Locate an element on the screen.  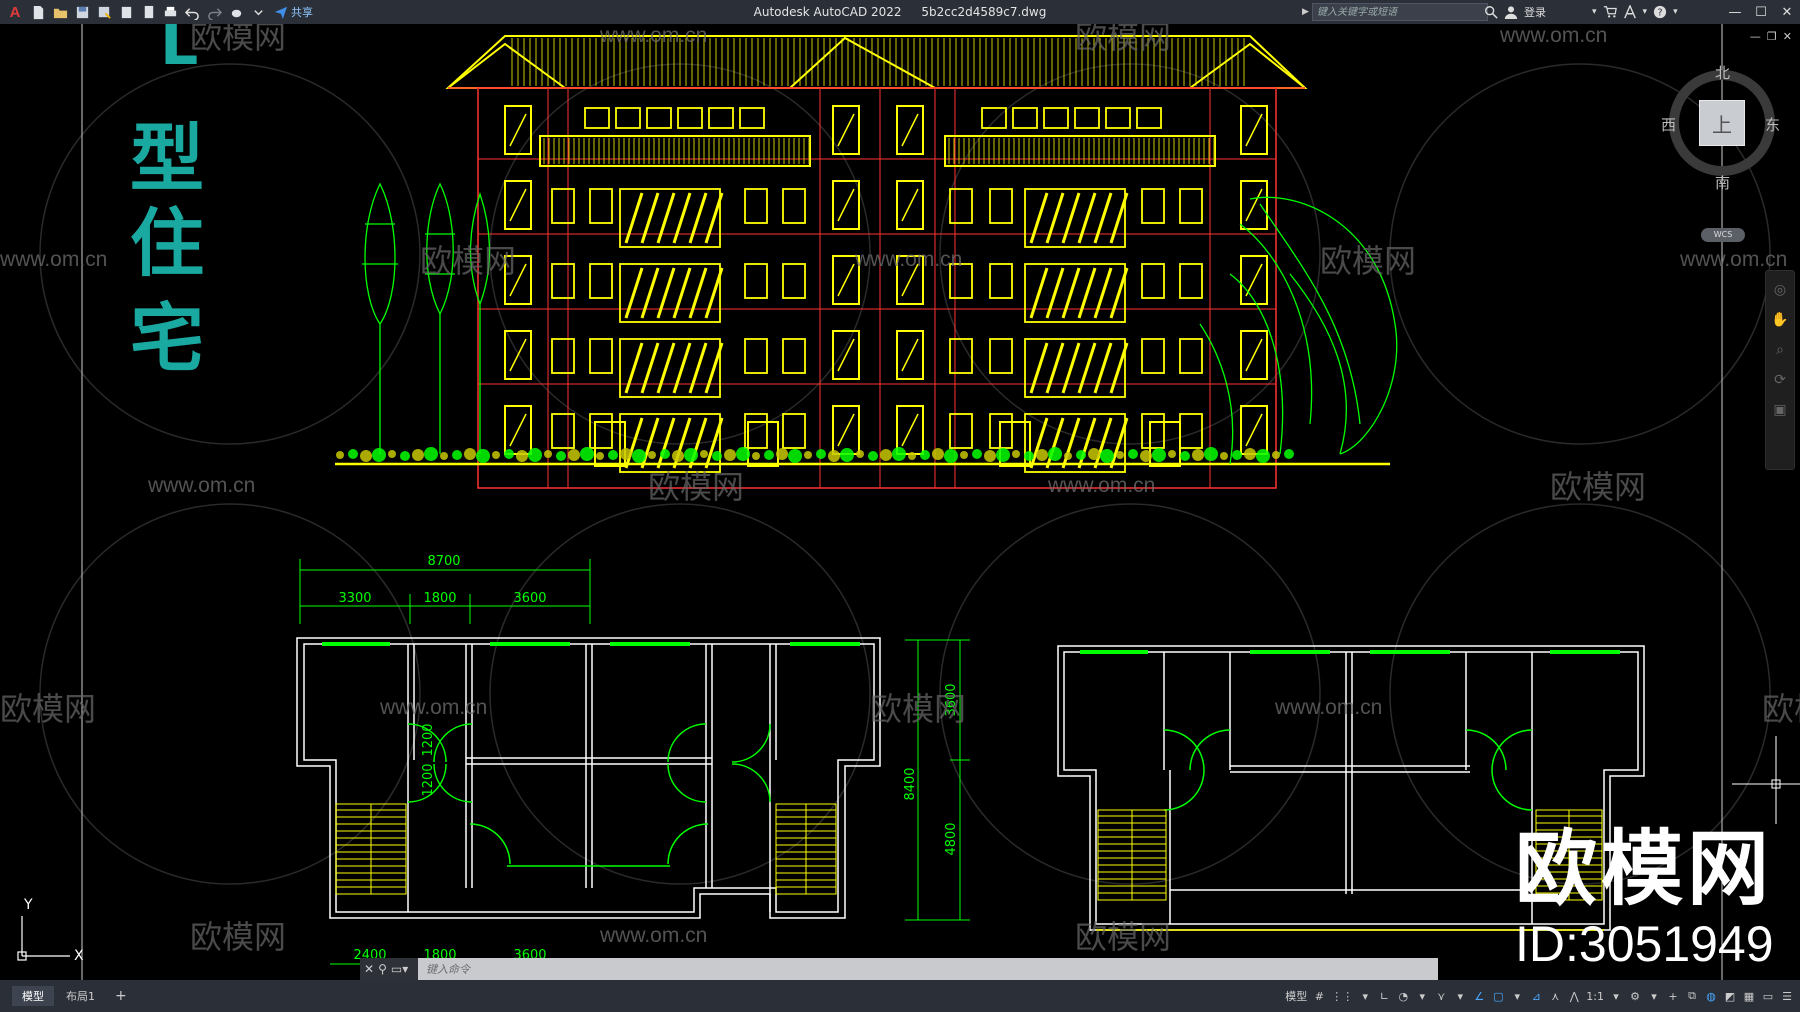
tab-layout1: 布局1 is located at coordinates (80, 996).